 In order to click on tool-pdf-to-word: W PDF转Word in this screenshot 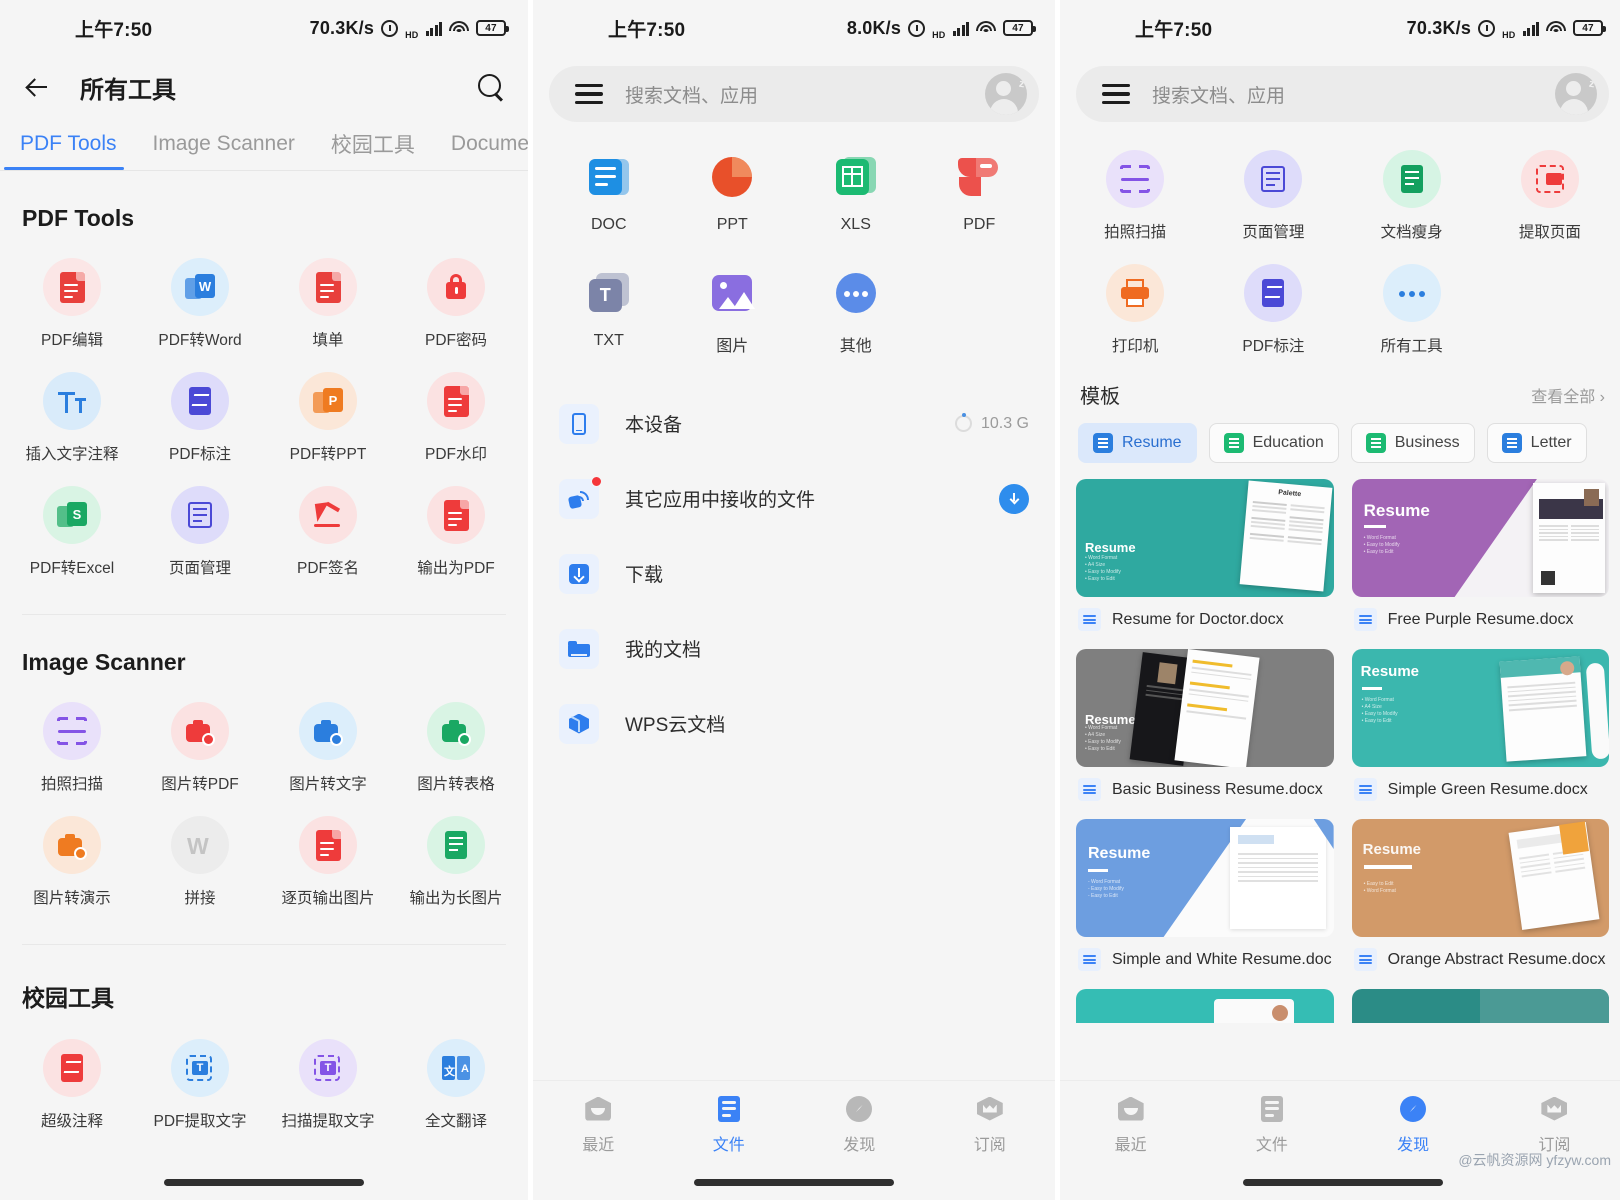, I will do `click(200, 302)`.